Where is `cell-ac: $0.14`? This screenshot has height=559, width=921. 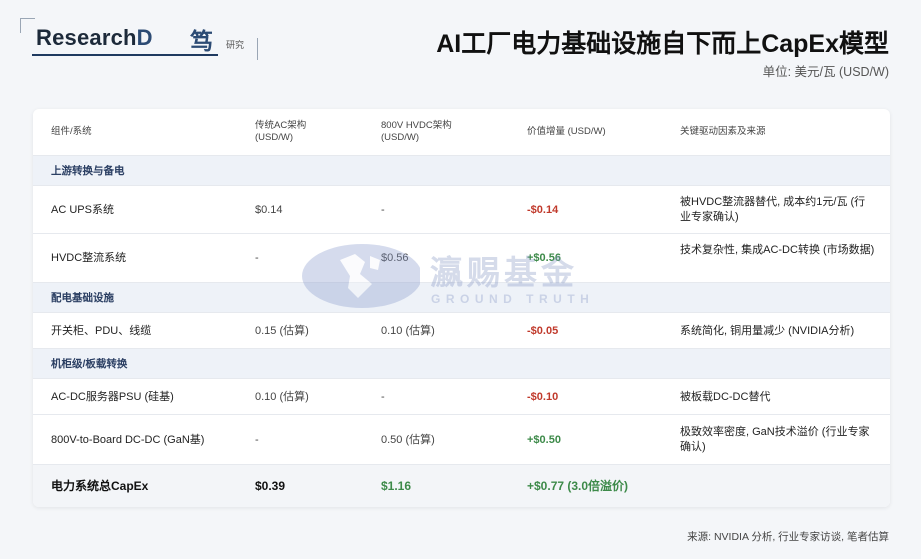
cell-ac: $0.14 is located at coordinates (269, 210).